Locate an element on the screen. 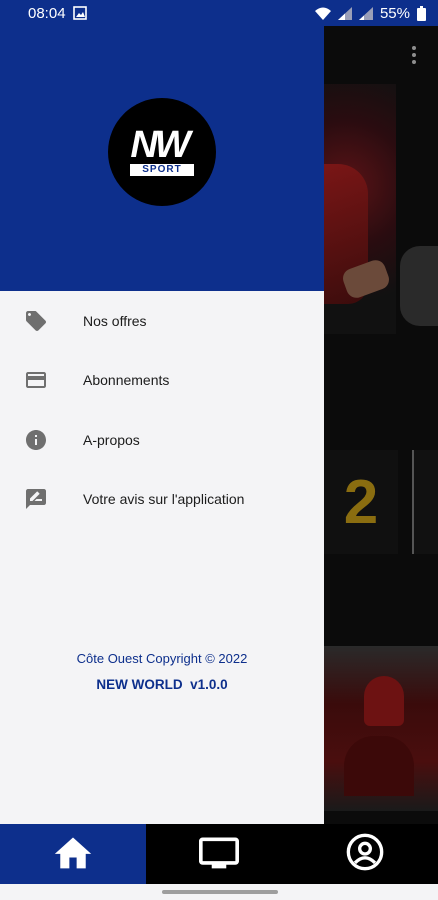 The width and height of the screenshot is (438, 900). nav-account is located at coordinates (365, 854).